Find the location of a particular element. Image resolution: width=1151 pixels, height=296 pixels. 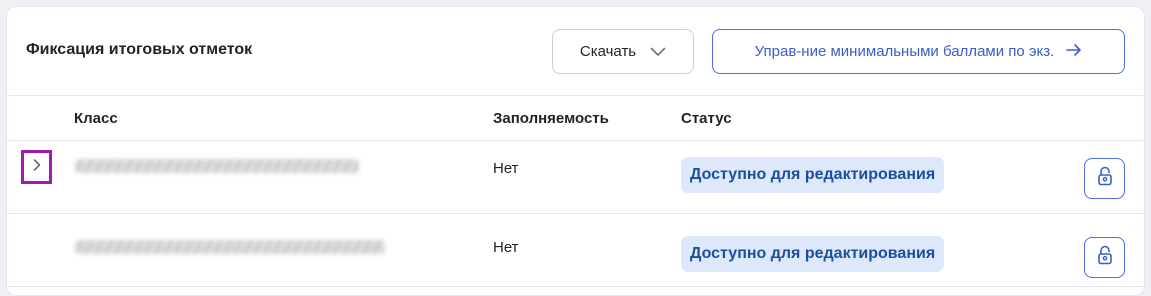

chevron-down-icon is located at coordinates (658, 52).